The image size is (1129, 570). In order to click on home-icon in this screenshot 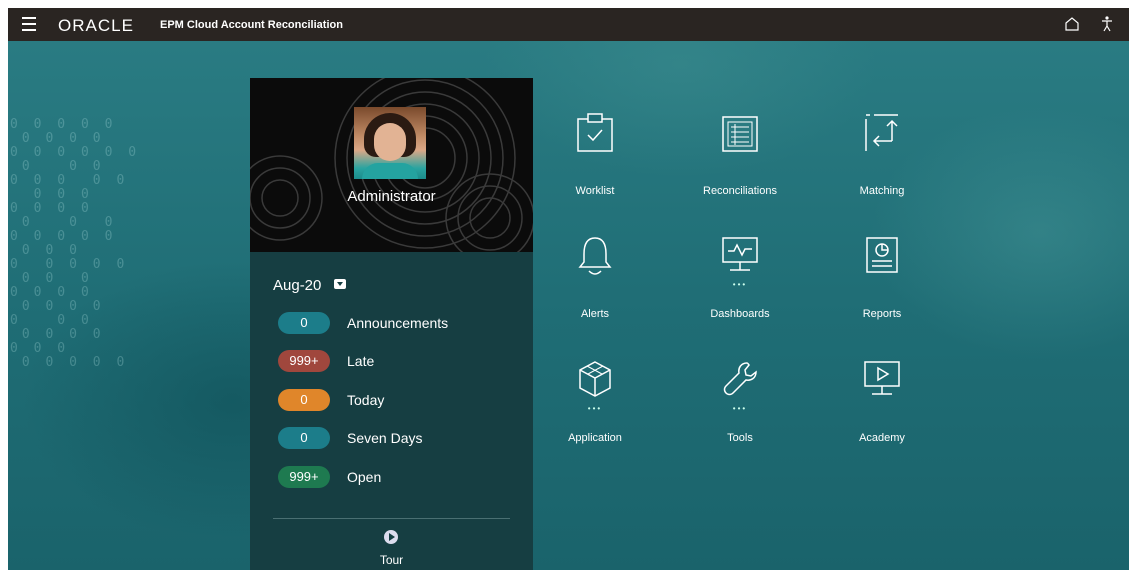, I will do `click(1072, 24)`.